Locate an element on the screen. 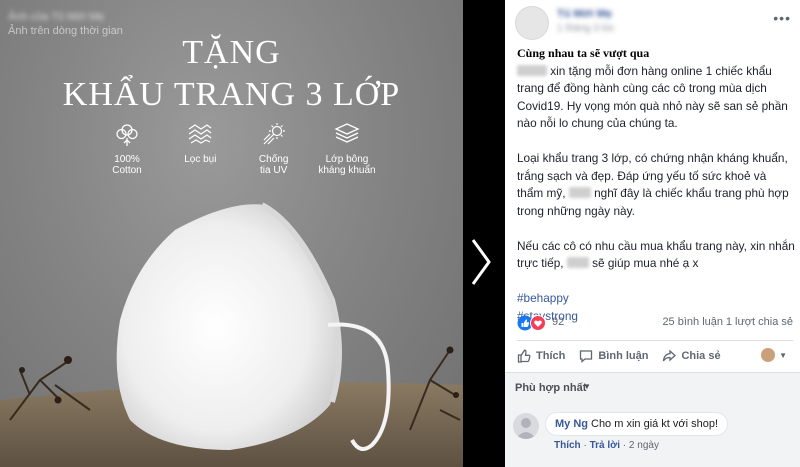 Image resolution: width=800 pixels, height=467 pixels. share-count: 1 lượt chia sẻ is located at coordinates (759, 322).